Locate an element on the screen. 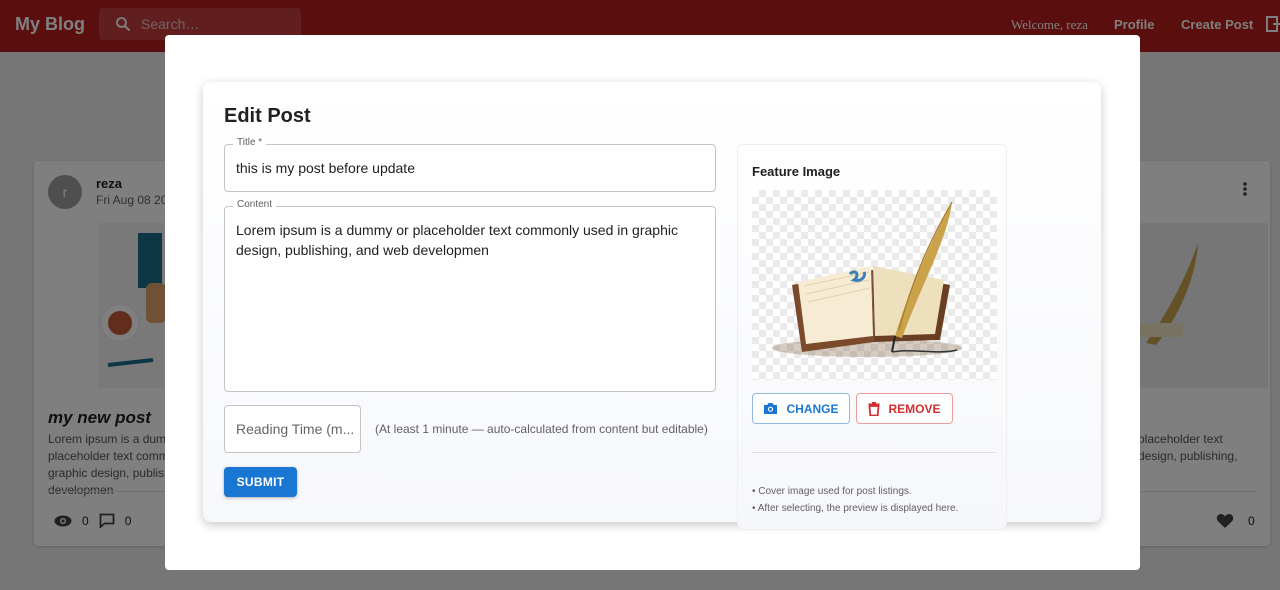 This screenshot has width=1280, height=590. feature-image-preview is located at coordinates (874, 285).